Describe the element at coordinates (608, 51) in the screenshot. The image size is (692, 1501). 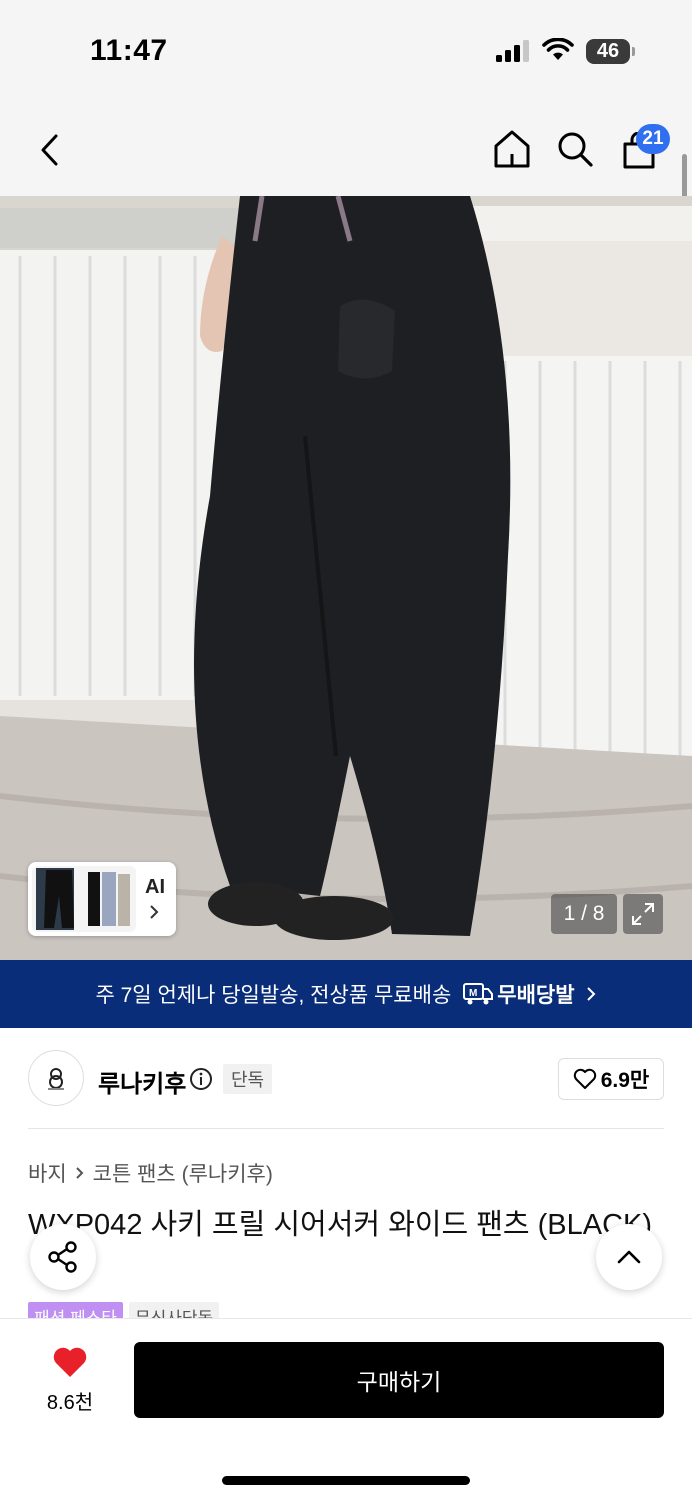
I see `battery-indicator: 46` at that location.